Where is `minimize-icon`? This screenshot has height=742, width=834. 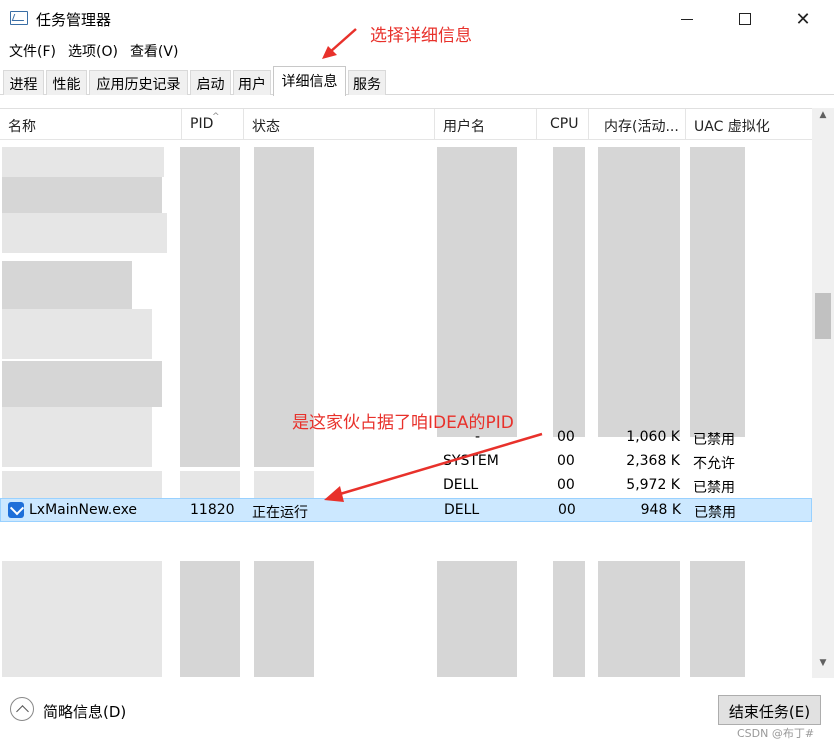 minimize-icon is located at coordinates (687, 19).